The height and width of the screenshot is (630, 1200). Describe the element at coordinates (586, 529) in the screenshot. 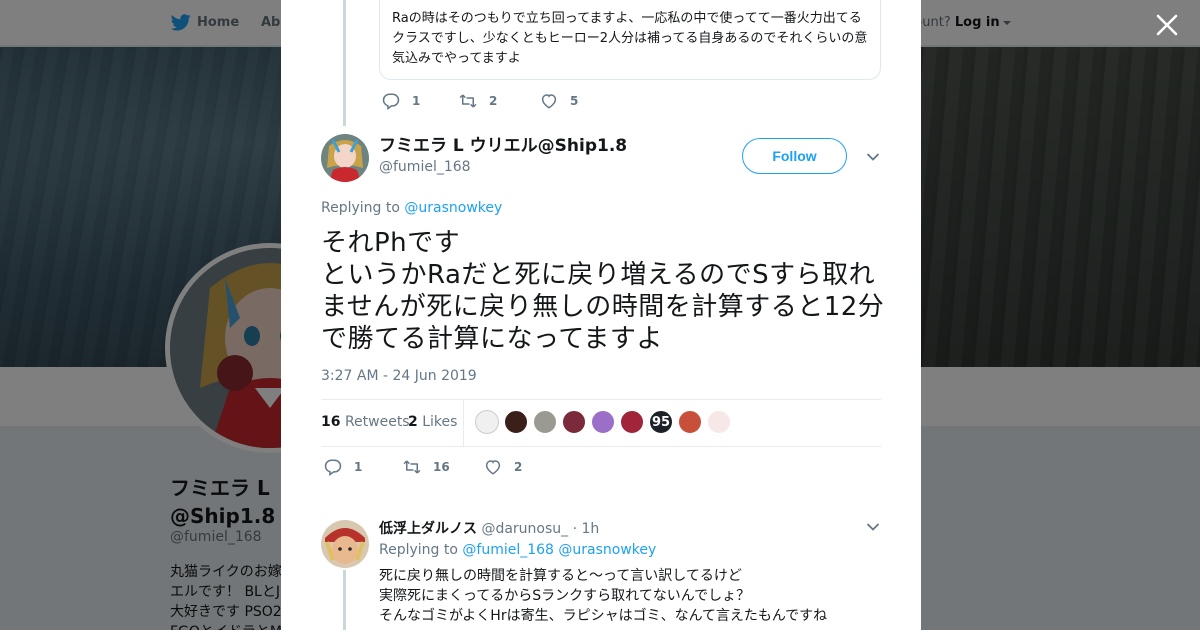

I see `reply-time: · 1h` at that location.